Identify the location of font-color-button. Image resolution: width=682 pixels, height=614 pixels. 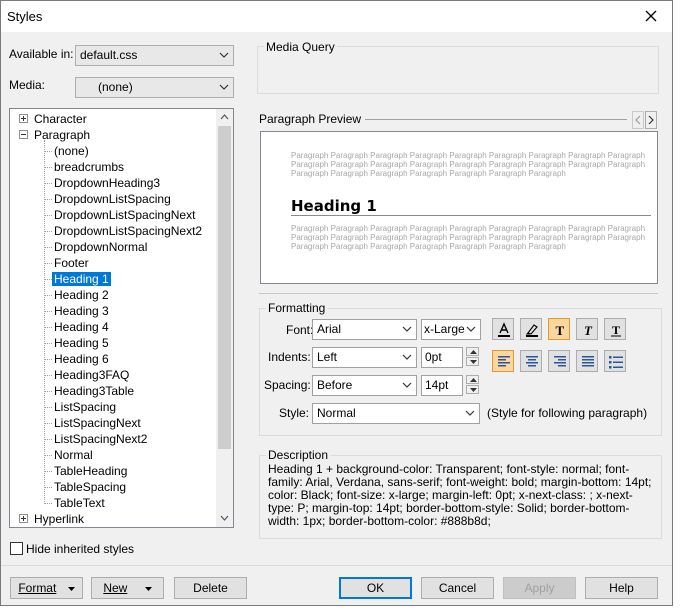
(503, 329).